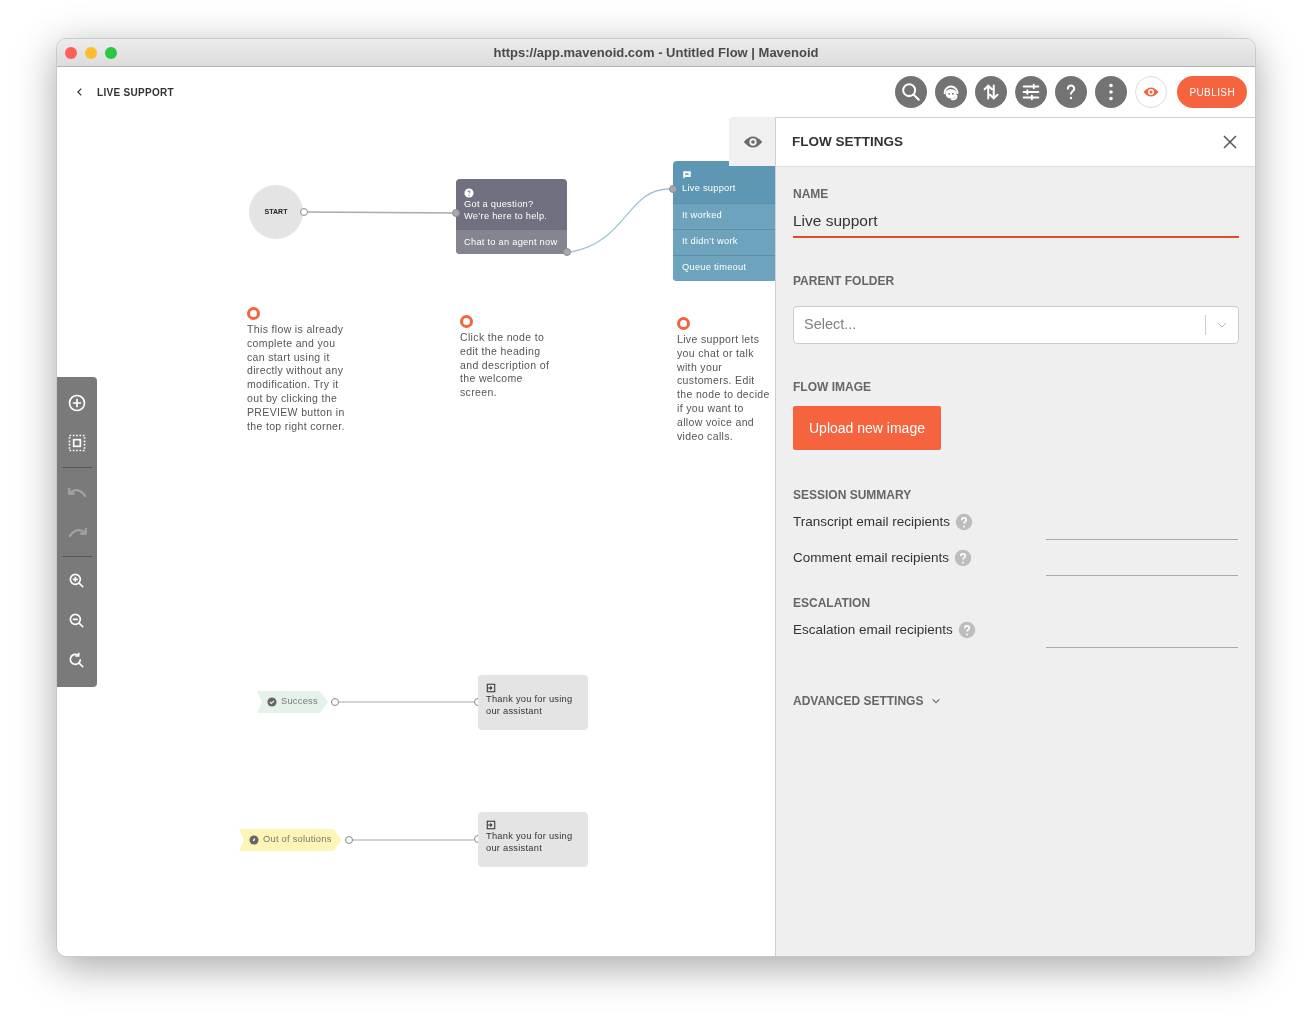 The image size is (1312, 1031). Describe the element at coordinates (469, 192) in the screenshot. I see `question-icon` at that location.